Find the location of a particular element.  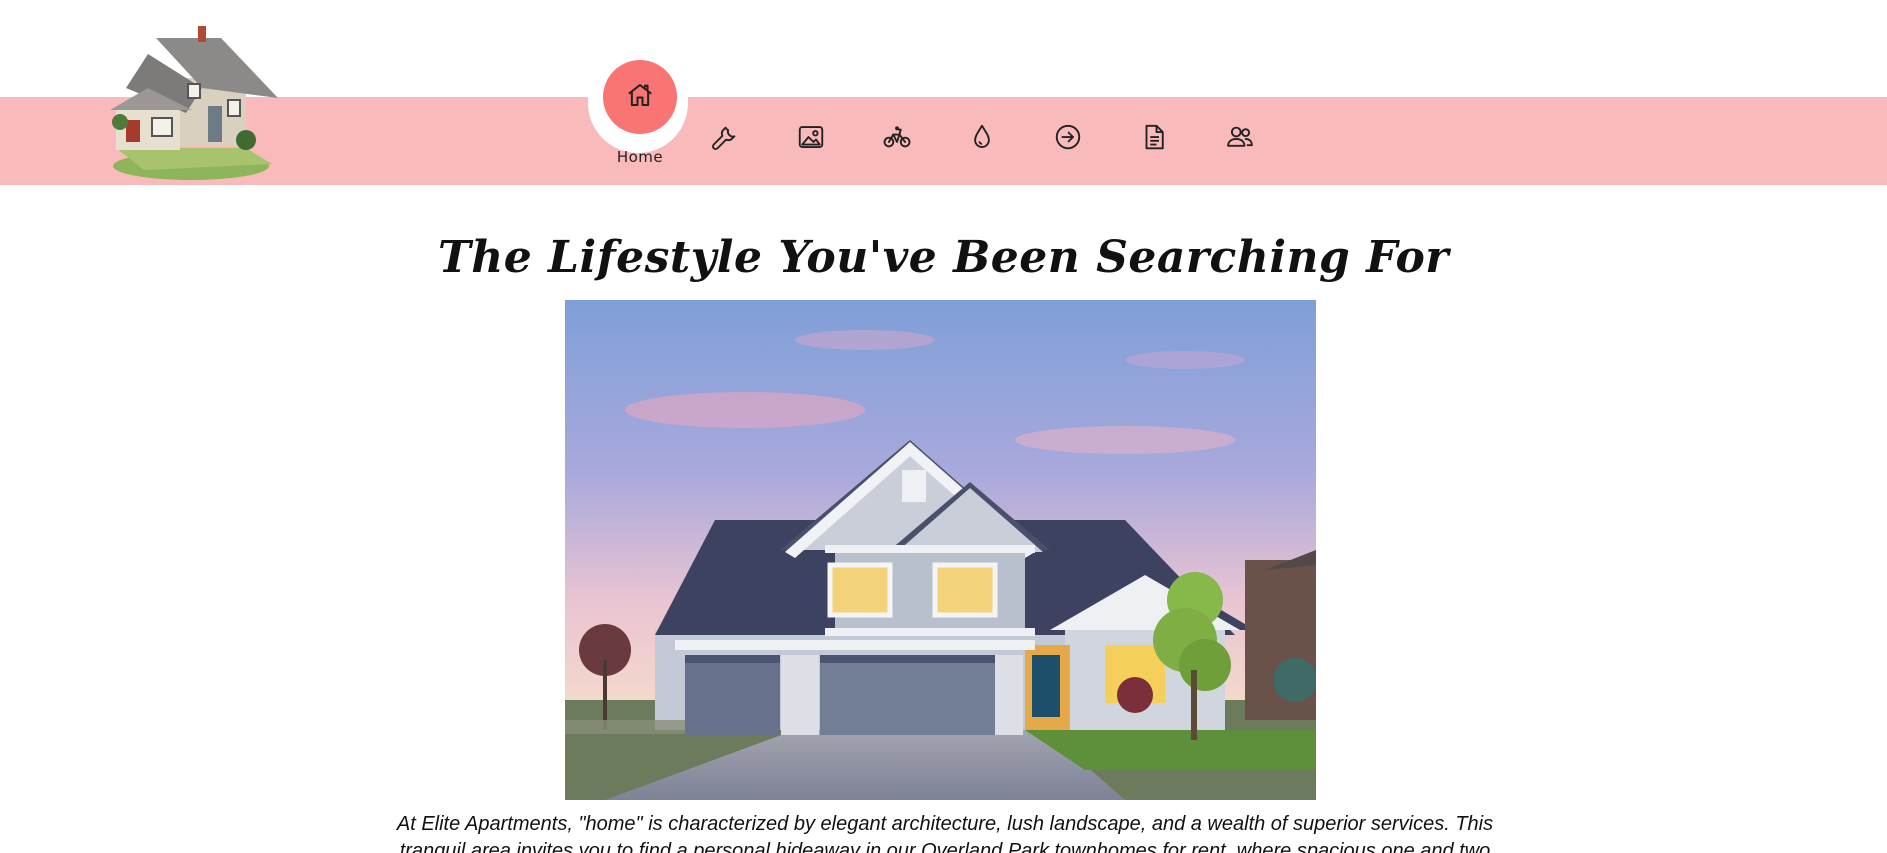

home-icon is located at coordinates (640, 97).